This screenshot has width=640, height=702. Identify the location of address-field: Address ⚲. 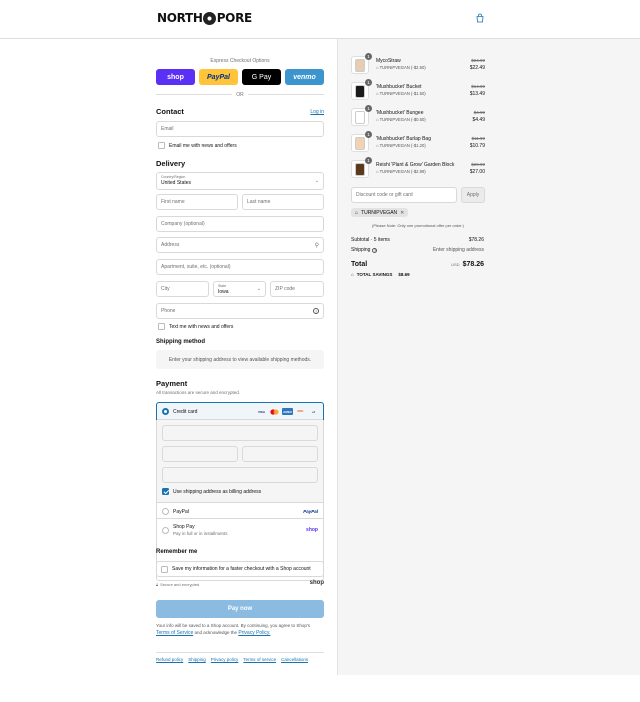
(240, 245).